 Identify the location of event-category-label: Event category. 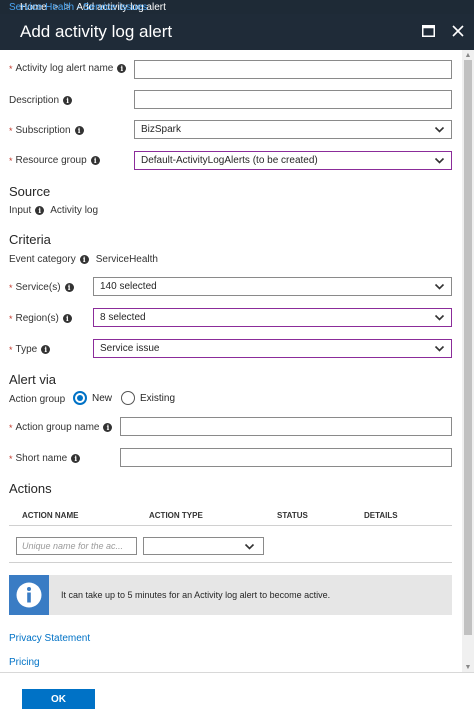
(42, 259).